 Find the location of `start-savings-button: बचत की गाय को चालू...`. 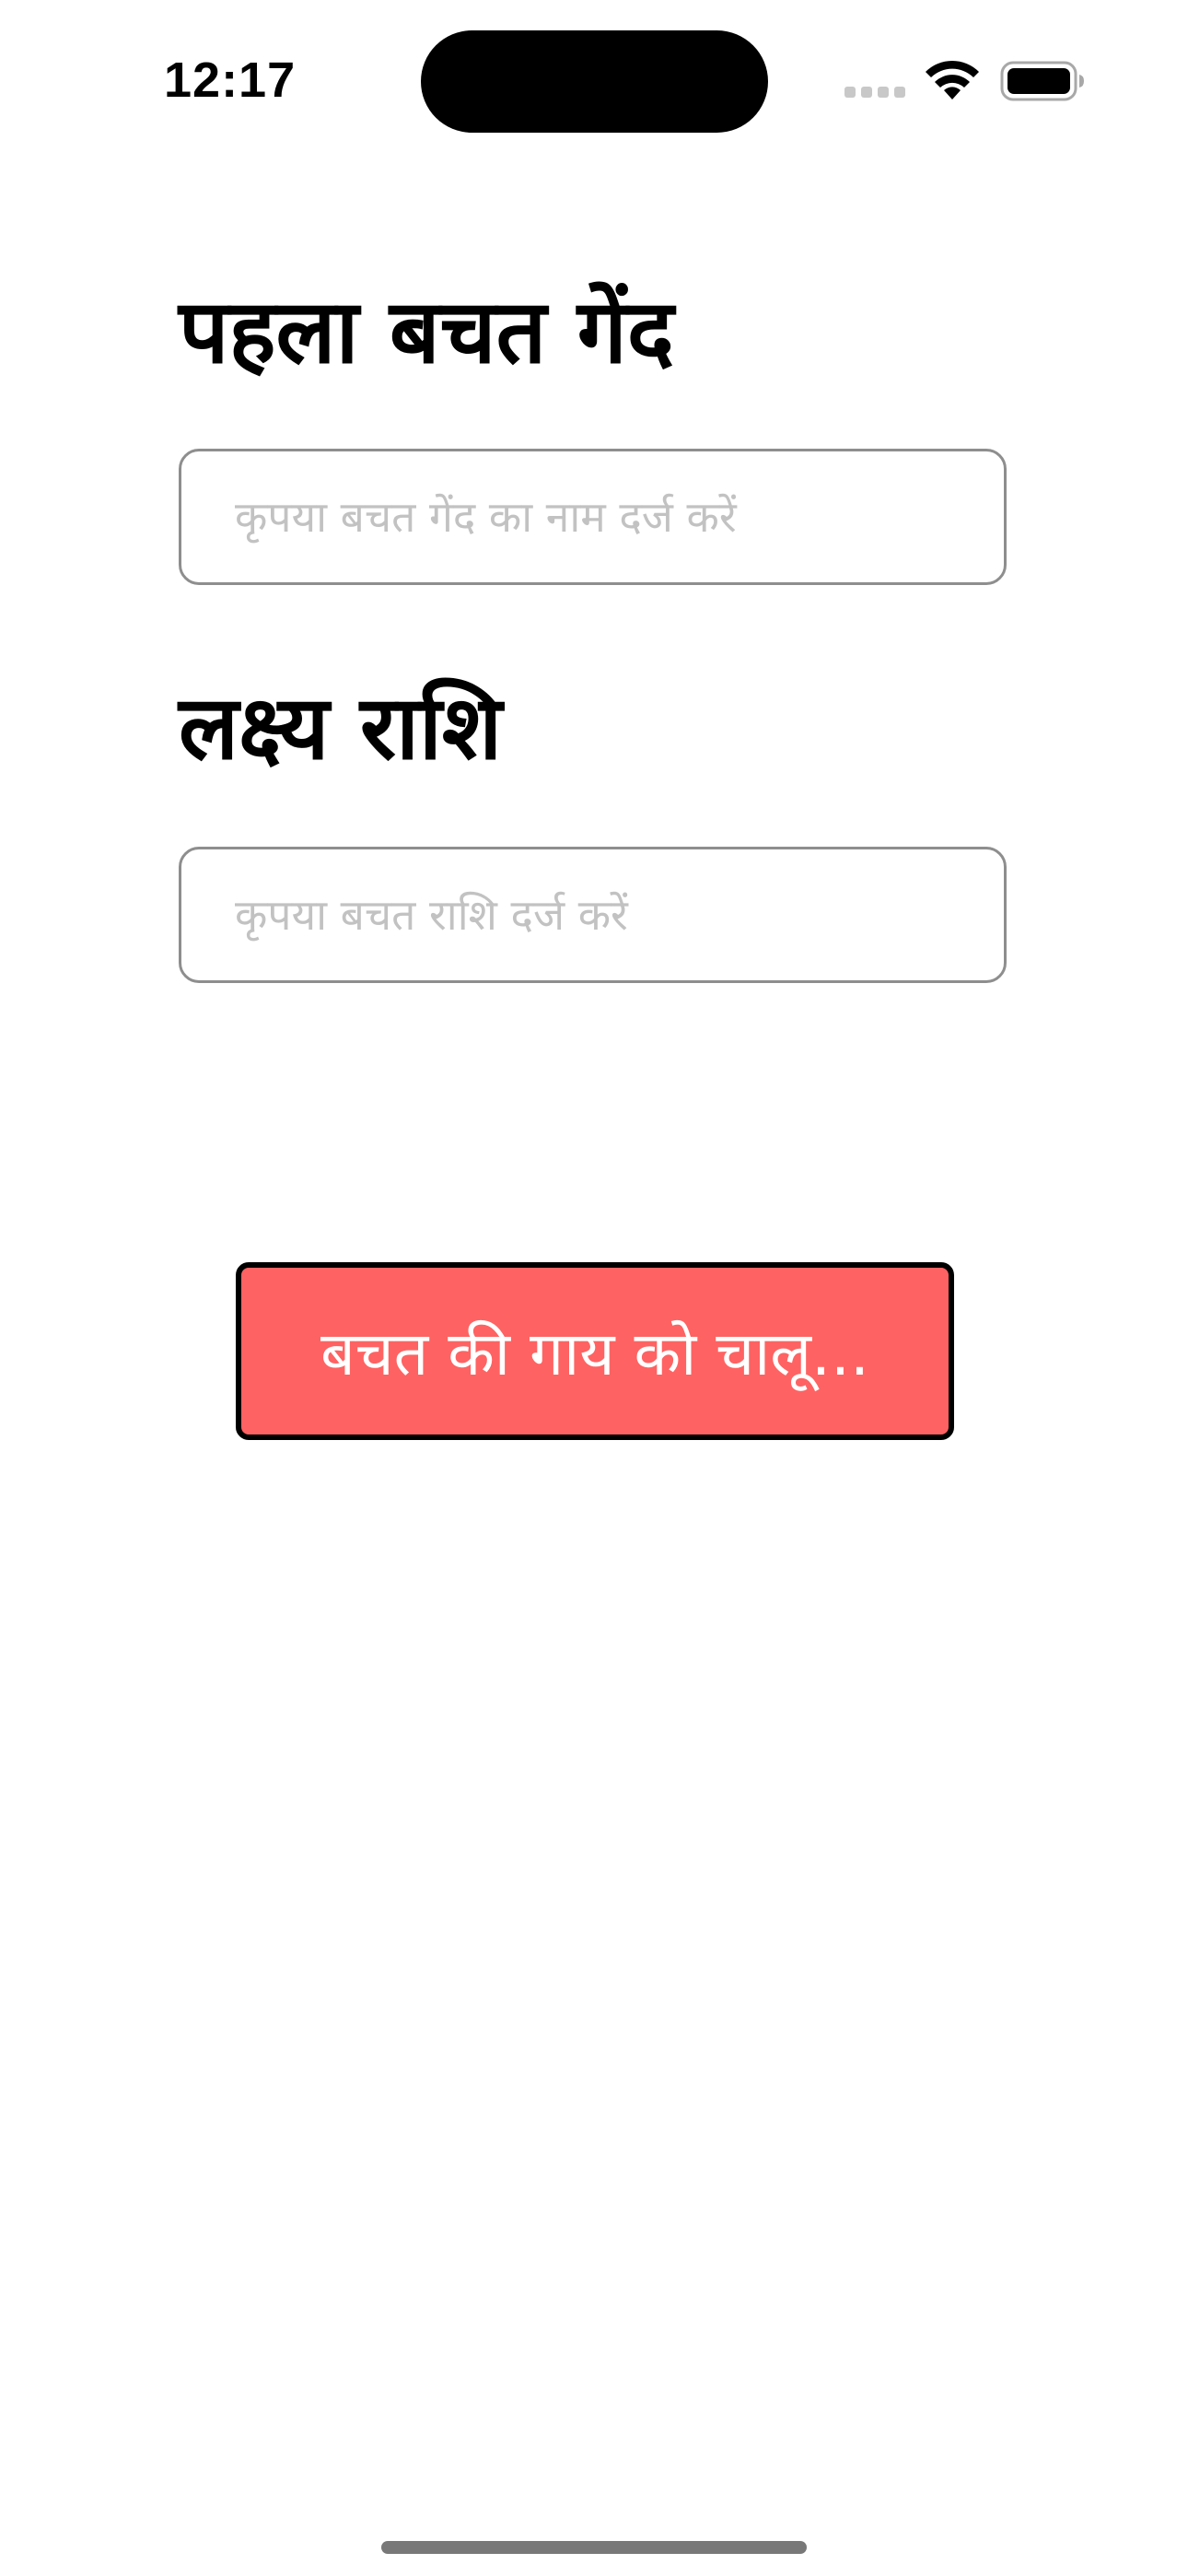

start-savings-button: बचत की गाय को चालू... is located at coordinates (595, 1351).